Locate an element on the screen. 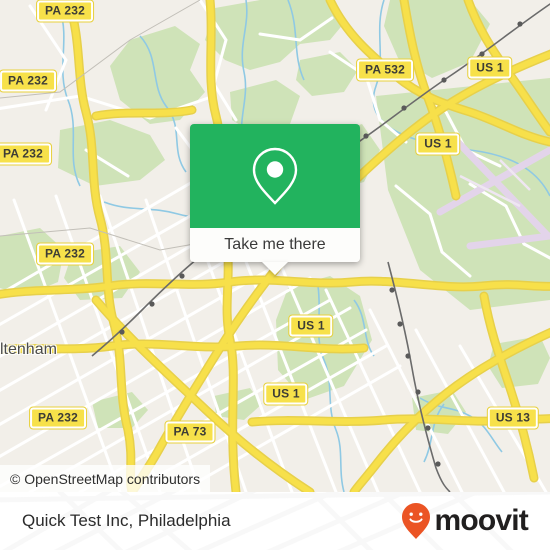  map-attribution: © OpenStreetMap contributors is located at coordinates (105, 478).